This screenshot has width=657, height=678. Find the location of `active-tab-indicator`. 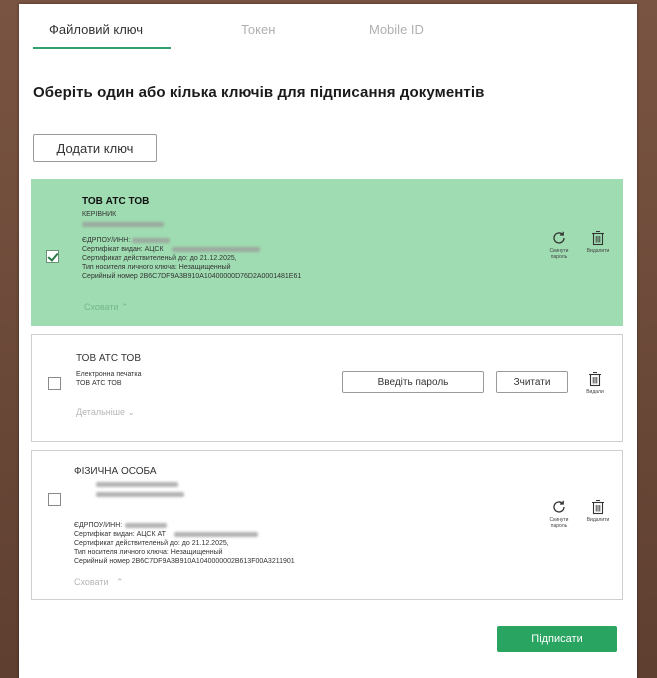

active-tab-indicator is located at coordinates (102, 48).